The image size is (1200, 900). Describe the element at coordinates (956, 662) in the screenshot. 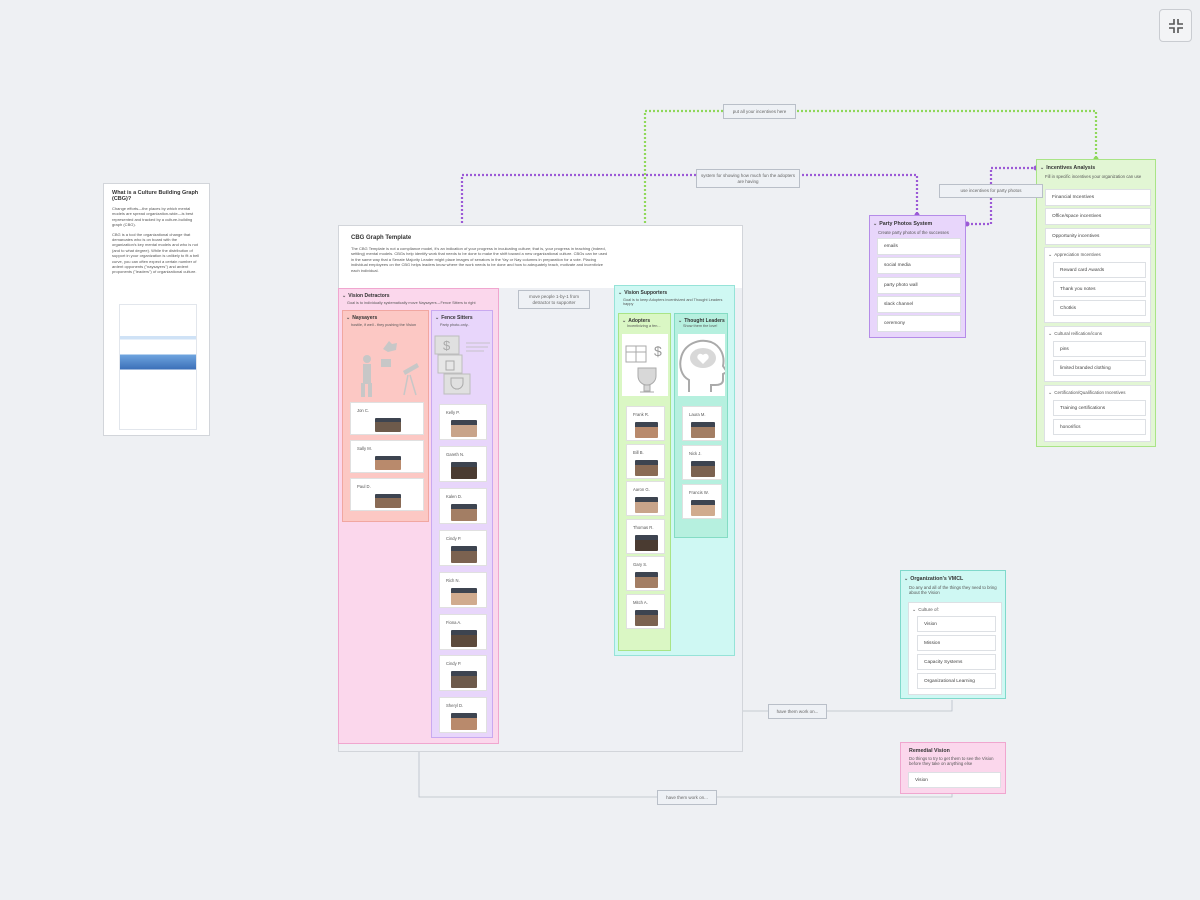

I see `vmcl-item: Capacity Systems` at that location.